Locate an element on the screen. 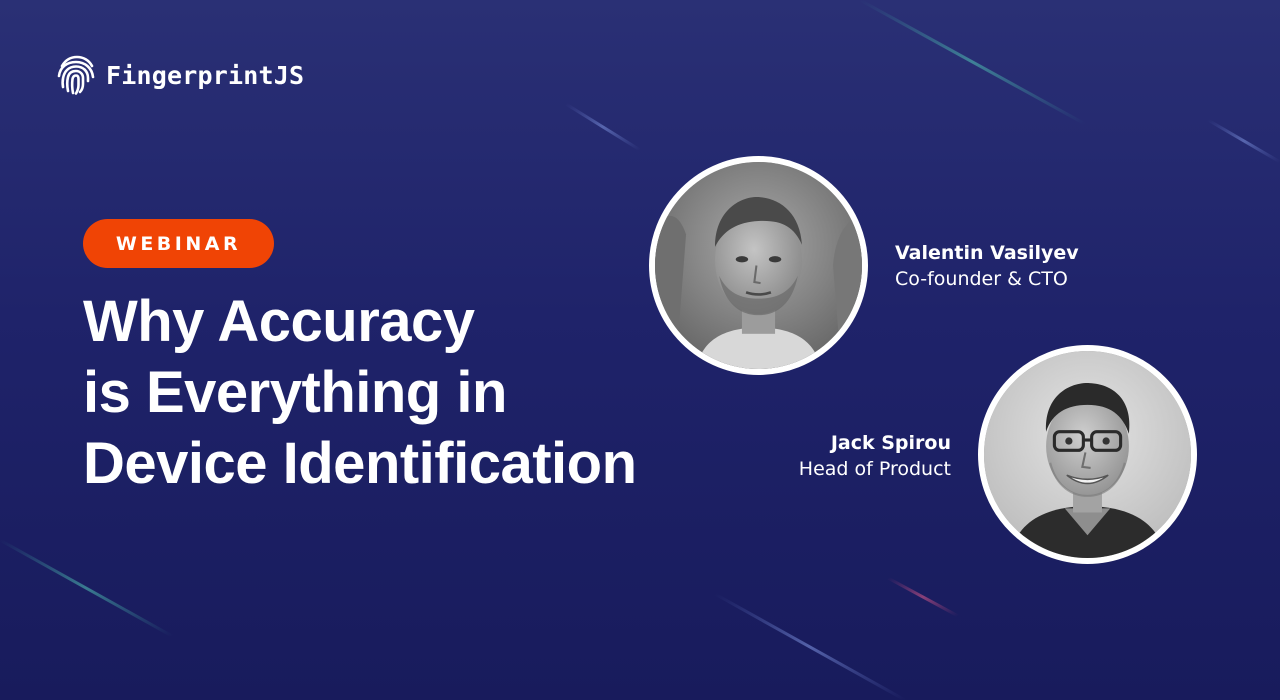 The width and height of the screenshot is (1280, 700). brand-name: FingerprintJS is located at coordinates (205, 75).